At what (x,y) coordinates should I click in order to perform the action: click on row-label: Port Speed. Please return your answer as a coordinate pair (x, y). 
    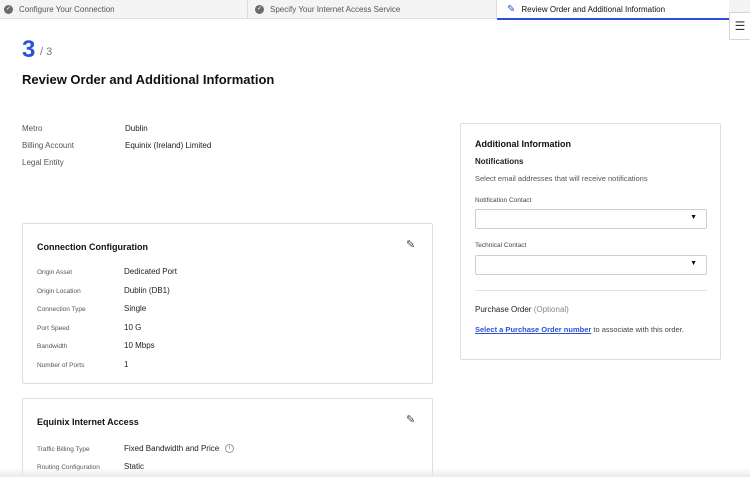
    Looking at the image, I should click on (53, 328).